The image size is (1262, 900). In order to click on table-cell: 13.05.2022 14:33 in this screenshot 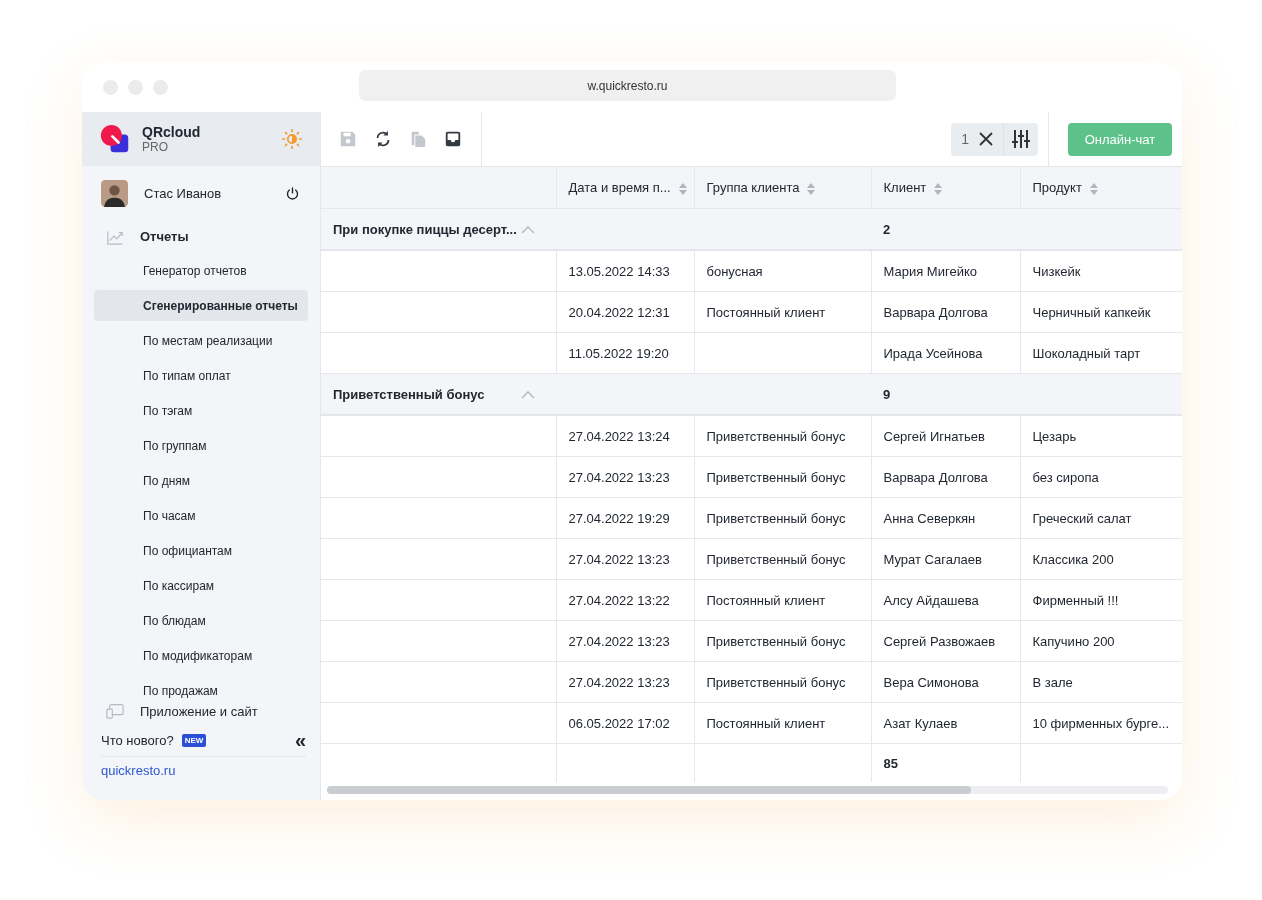, I will do `click(625, 271)`.